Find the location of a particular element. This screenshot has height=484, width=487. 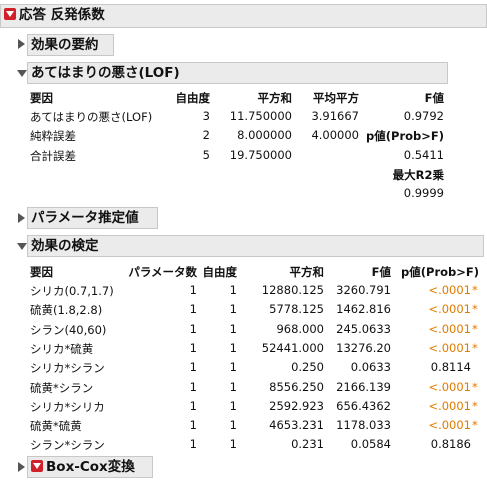

lof-row-ss: 8.000000 is located at coordinates (264, 135).